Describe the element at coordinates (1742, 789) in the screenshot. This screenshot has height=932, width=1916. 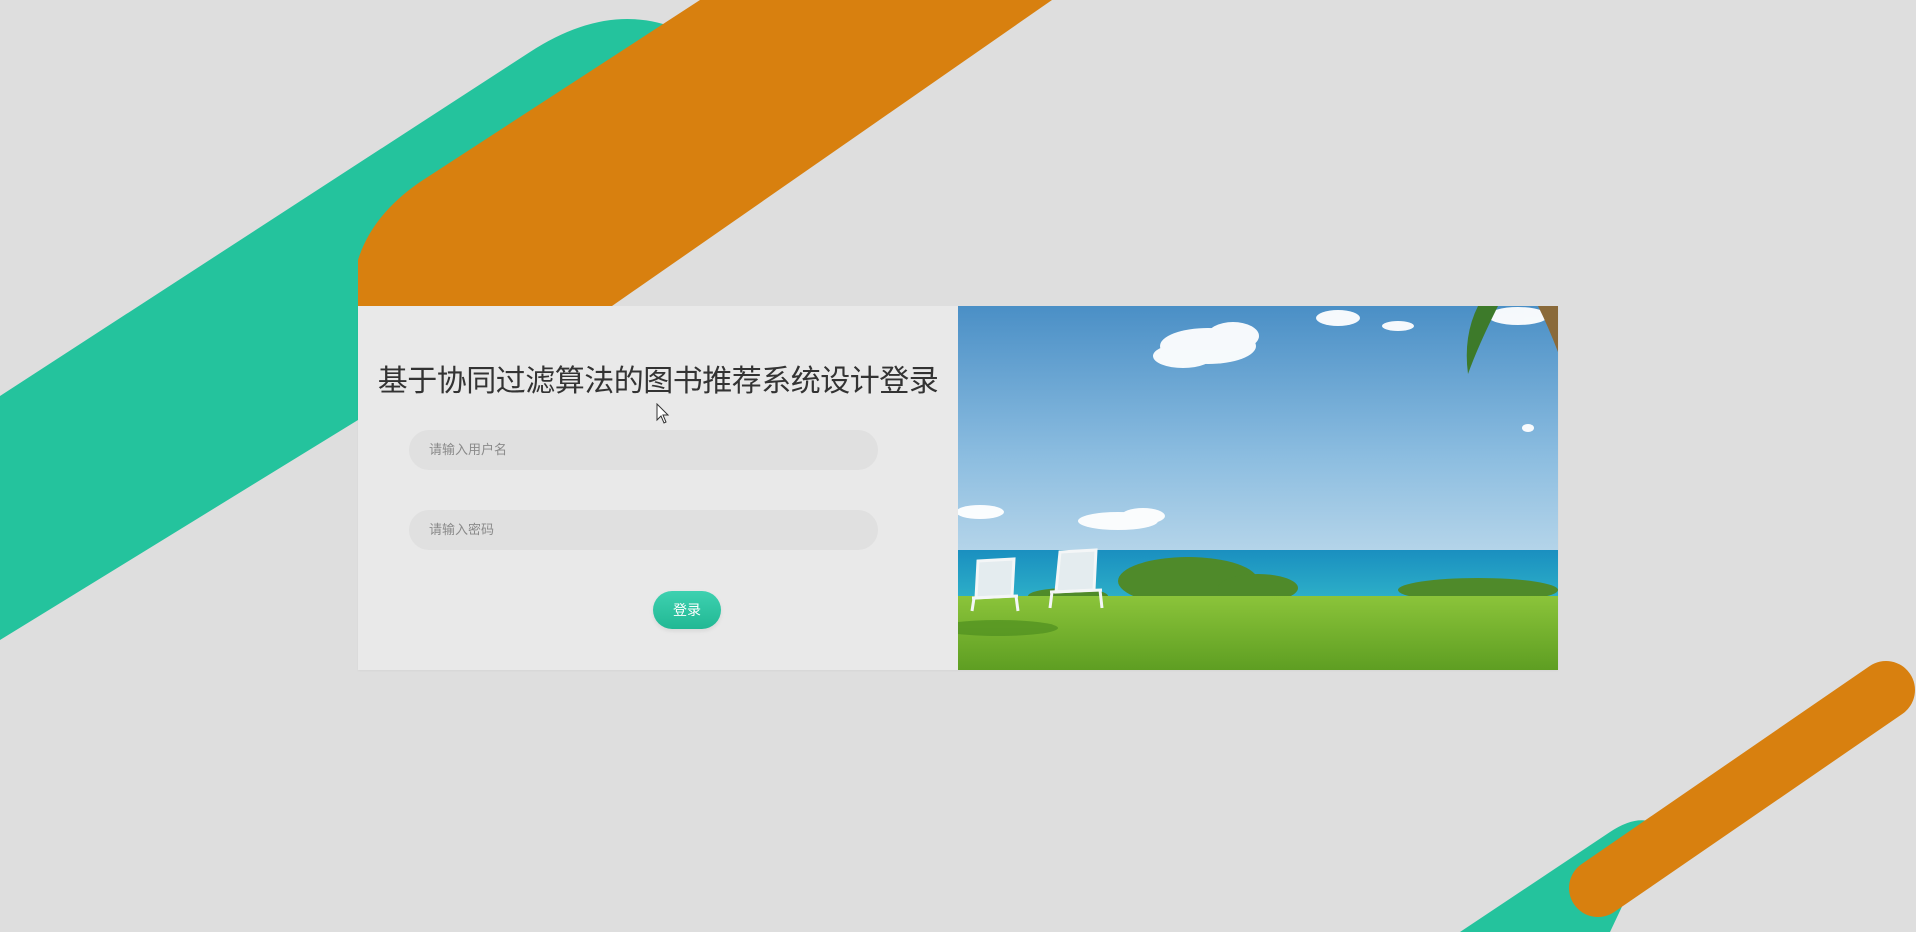
I see `orange-band-bottom` at that location.